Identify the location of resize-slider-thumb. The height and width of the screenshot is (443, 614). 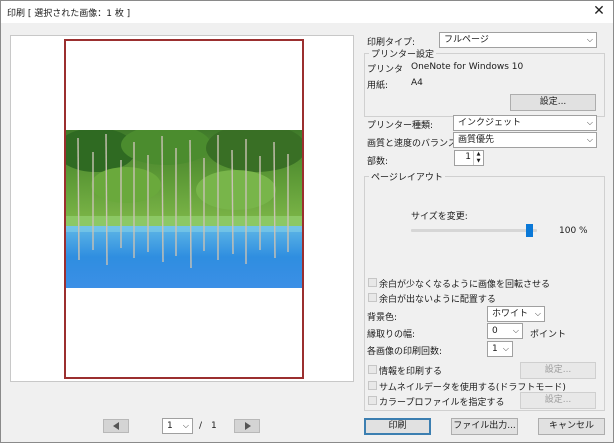
(529, 230).